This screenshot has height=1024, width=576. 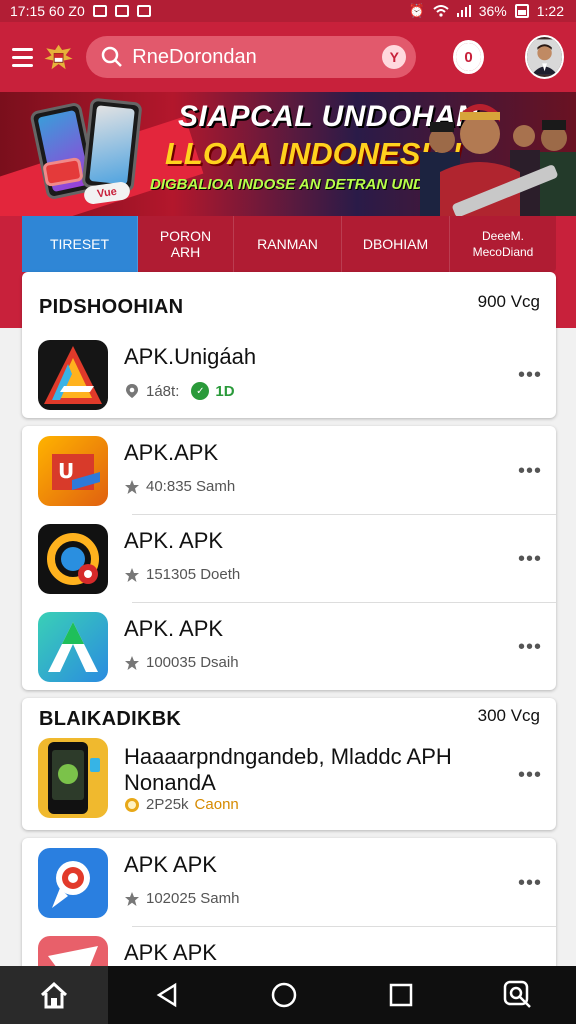 I want to click on app-header: RneDorondan Y 0, so click(x=288, y=57).